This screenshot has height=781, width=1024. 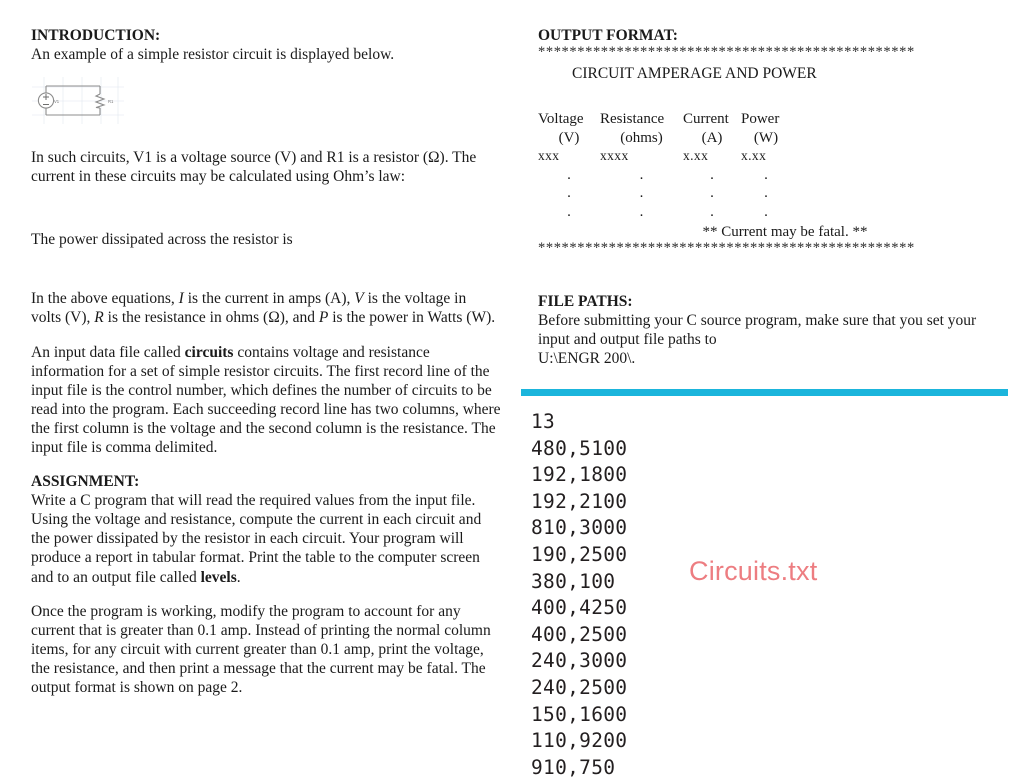 I want to click on variables-text-6: is the power in Watts (W)., so click(x=412, y=318).